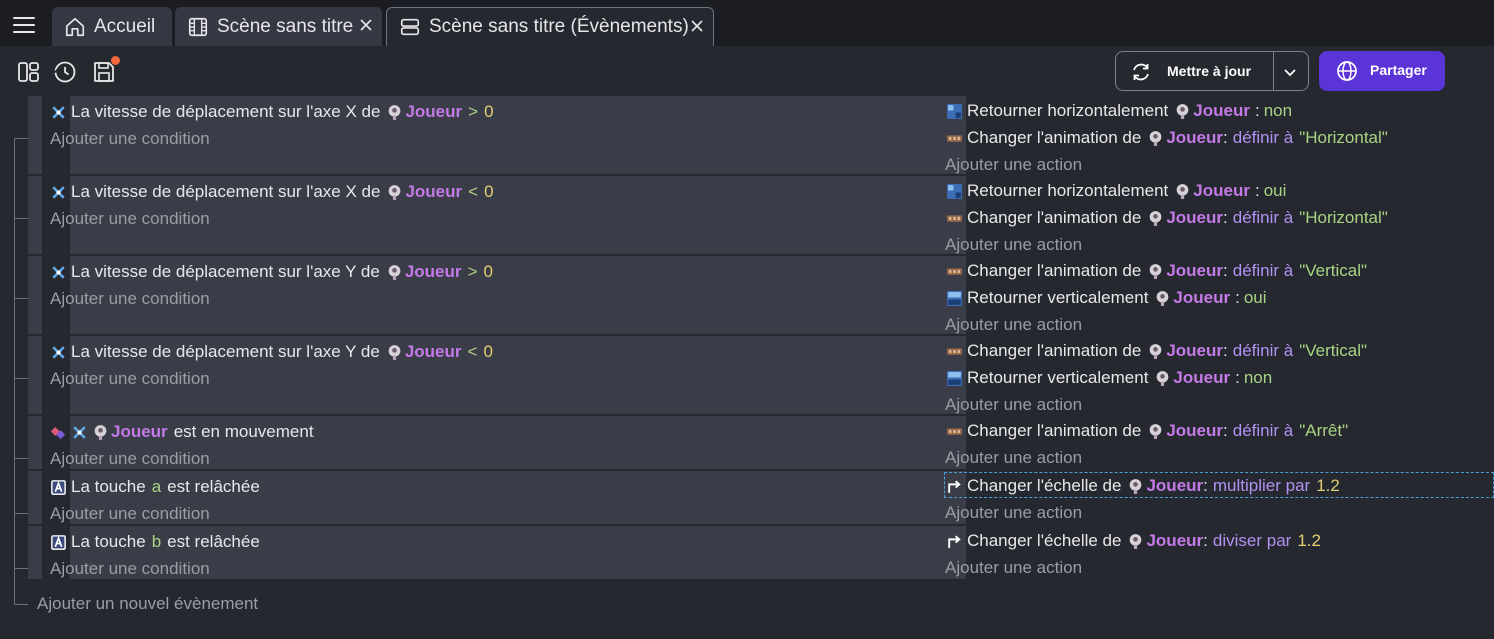  I want to click on tree-line, so click(14, 371).